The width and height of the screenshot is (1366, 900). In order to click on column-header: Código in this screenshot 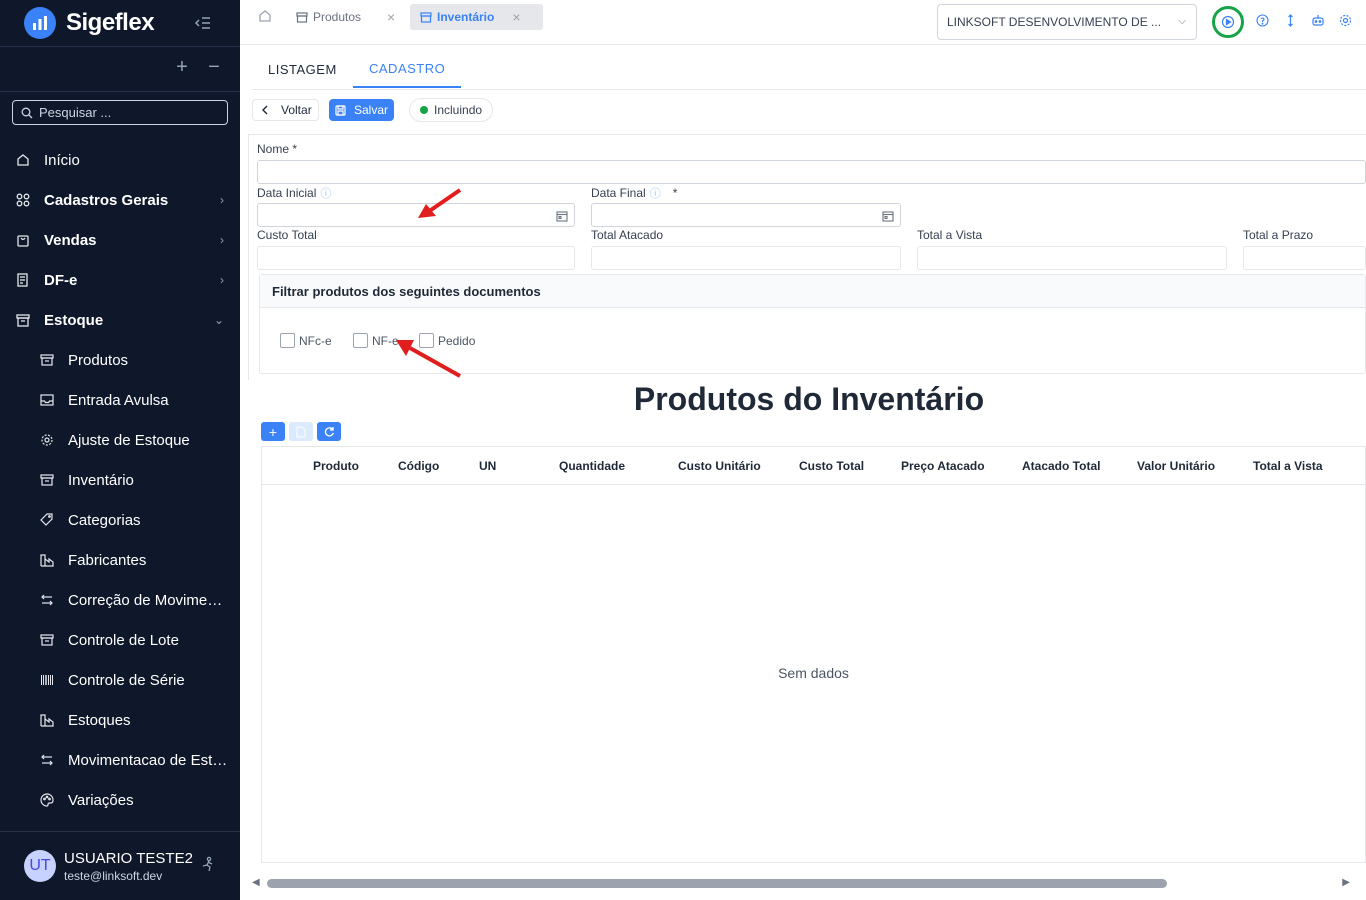, I will do `click(418, 466)`.